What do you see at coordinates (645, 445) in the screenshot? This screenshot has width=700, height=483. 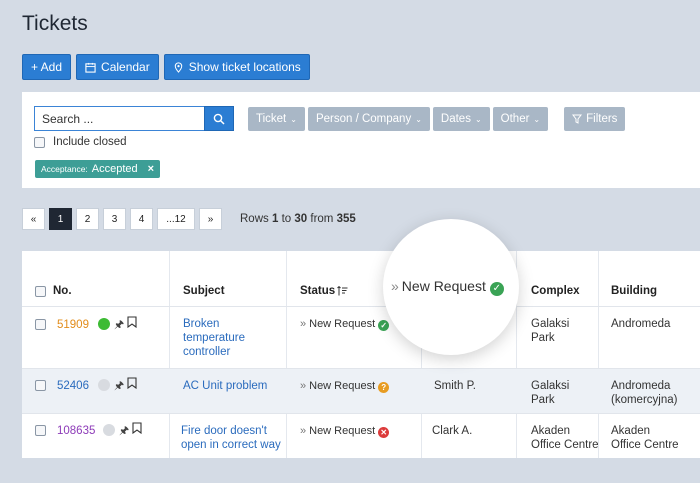 I see `building-line: Office Centre` at bounding box center [645, 445].